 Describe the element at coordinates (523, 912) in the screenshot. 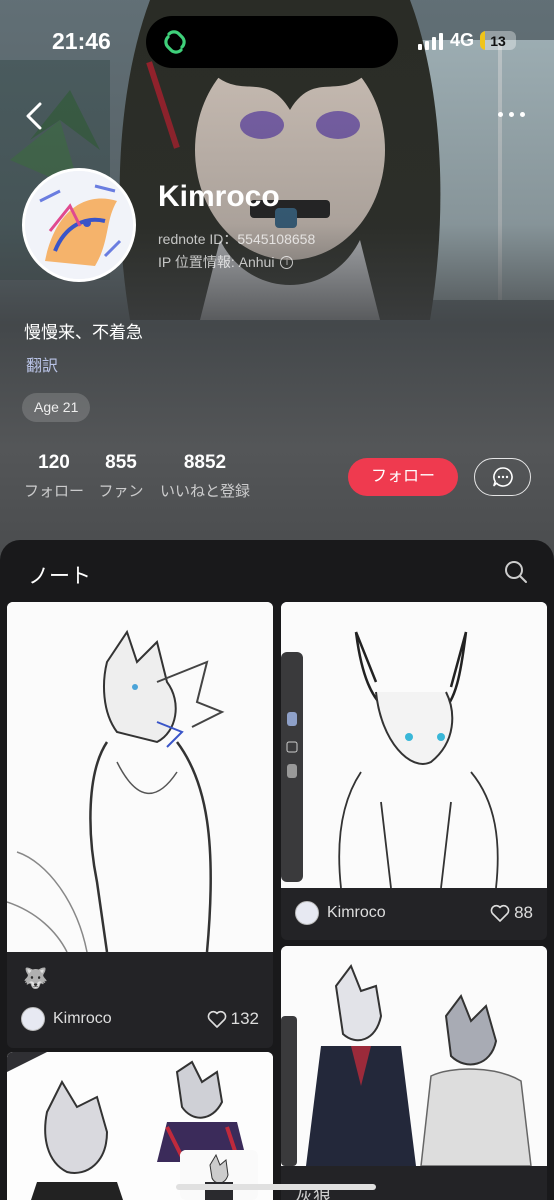

I see `like-count: 88` at that location.